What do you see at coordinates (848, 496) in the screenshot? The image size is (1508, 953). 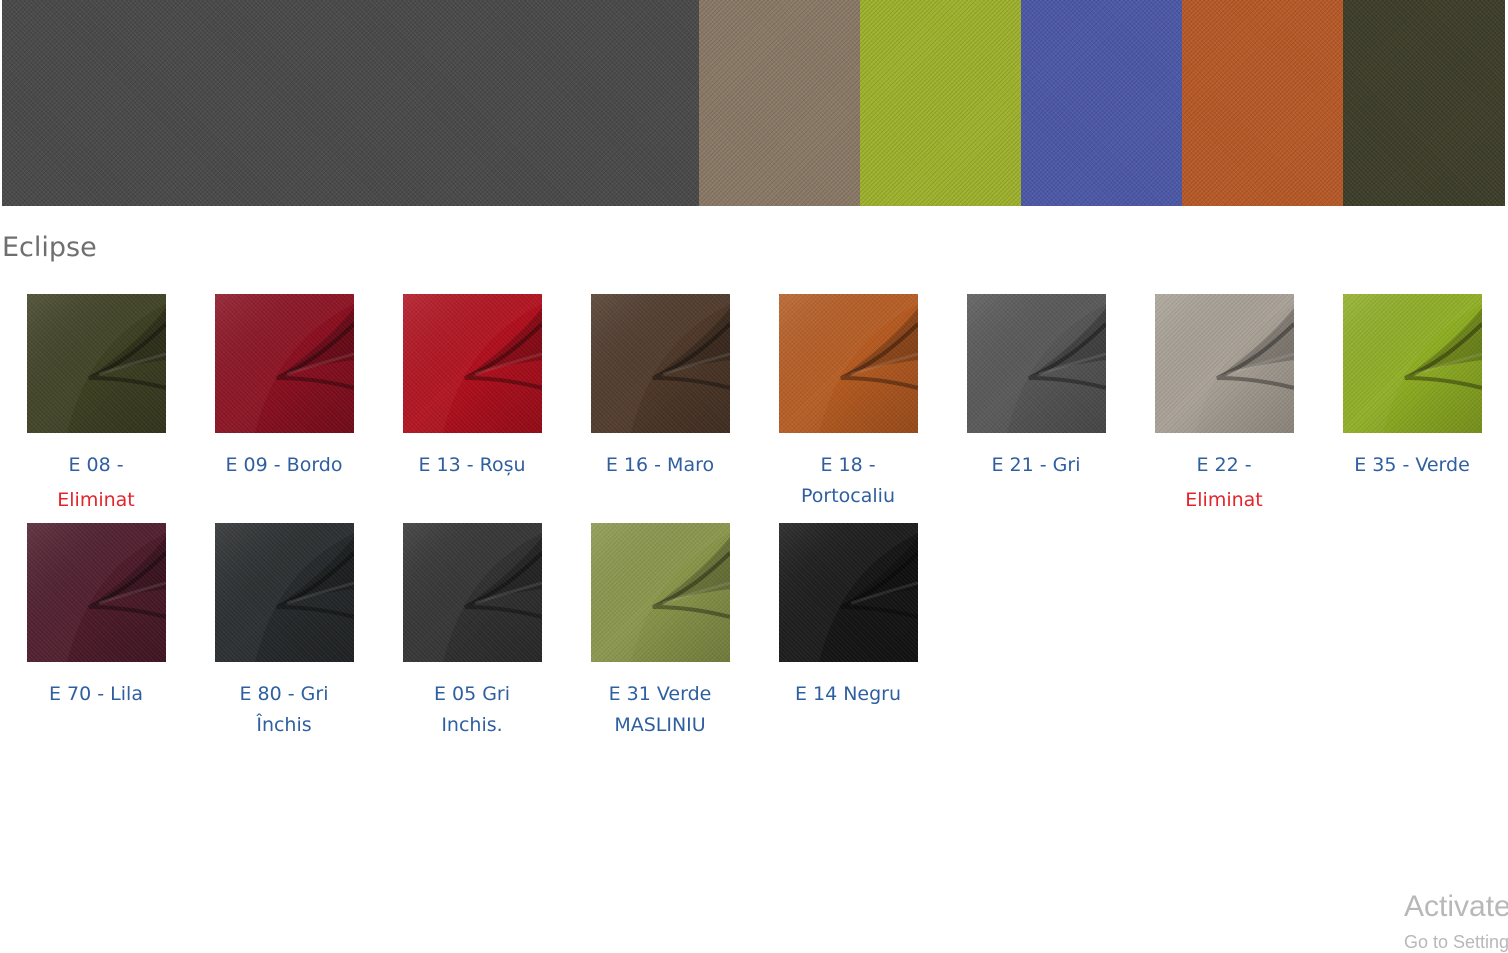 I see `swatch-label-line-2: Portocaliu` at bounding box center [848, 496].